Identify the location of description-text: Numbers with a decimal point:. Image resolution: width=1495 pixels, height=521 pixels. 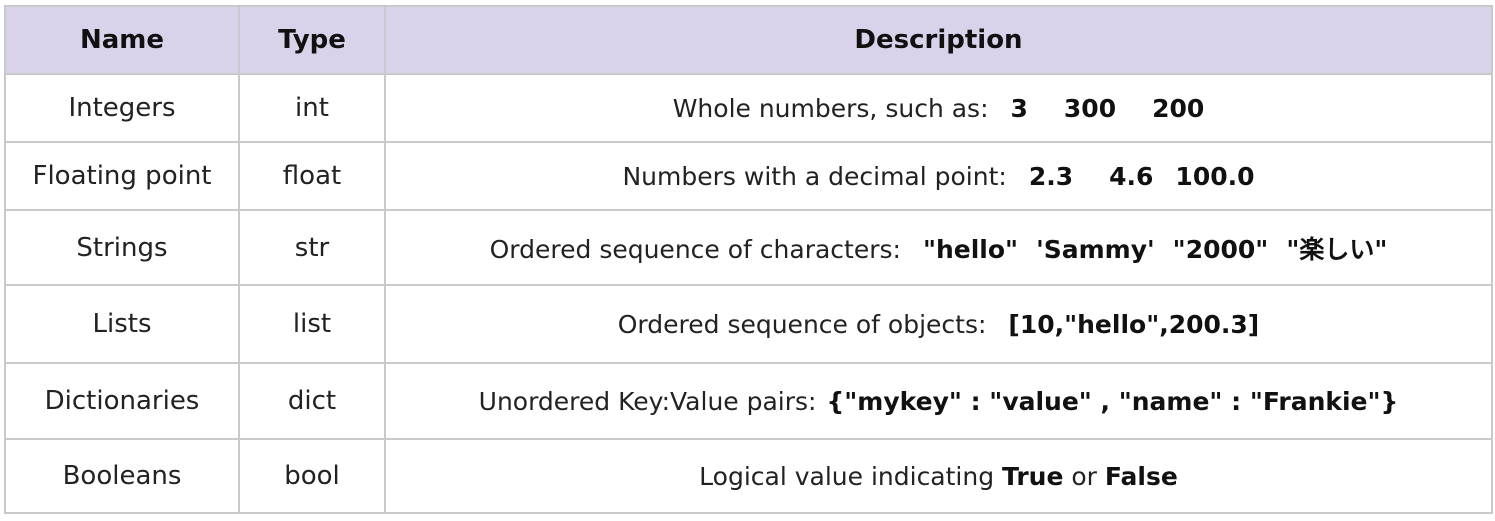
(814, 176).